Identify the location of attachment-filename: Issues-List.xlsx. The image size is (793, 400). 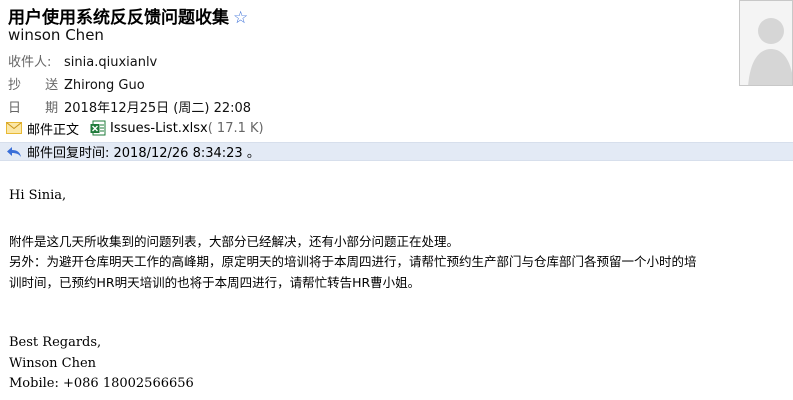
(159, 128).